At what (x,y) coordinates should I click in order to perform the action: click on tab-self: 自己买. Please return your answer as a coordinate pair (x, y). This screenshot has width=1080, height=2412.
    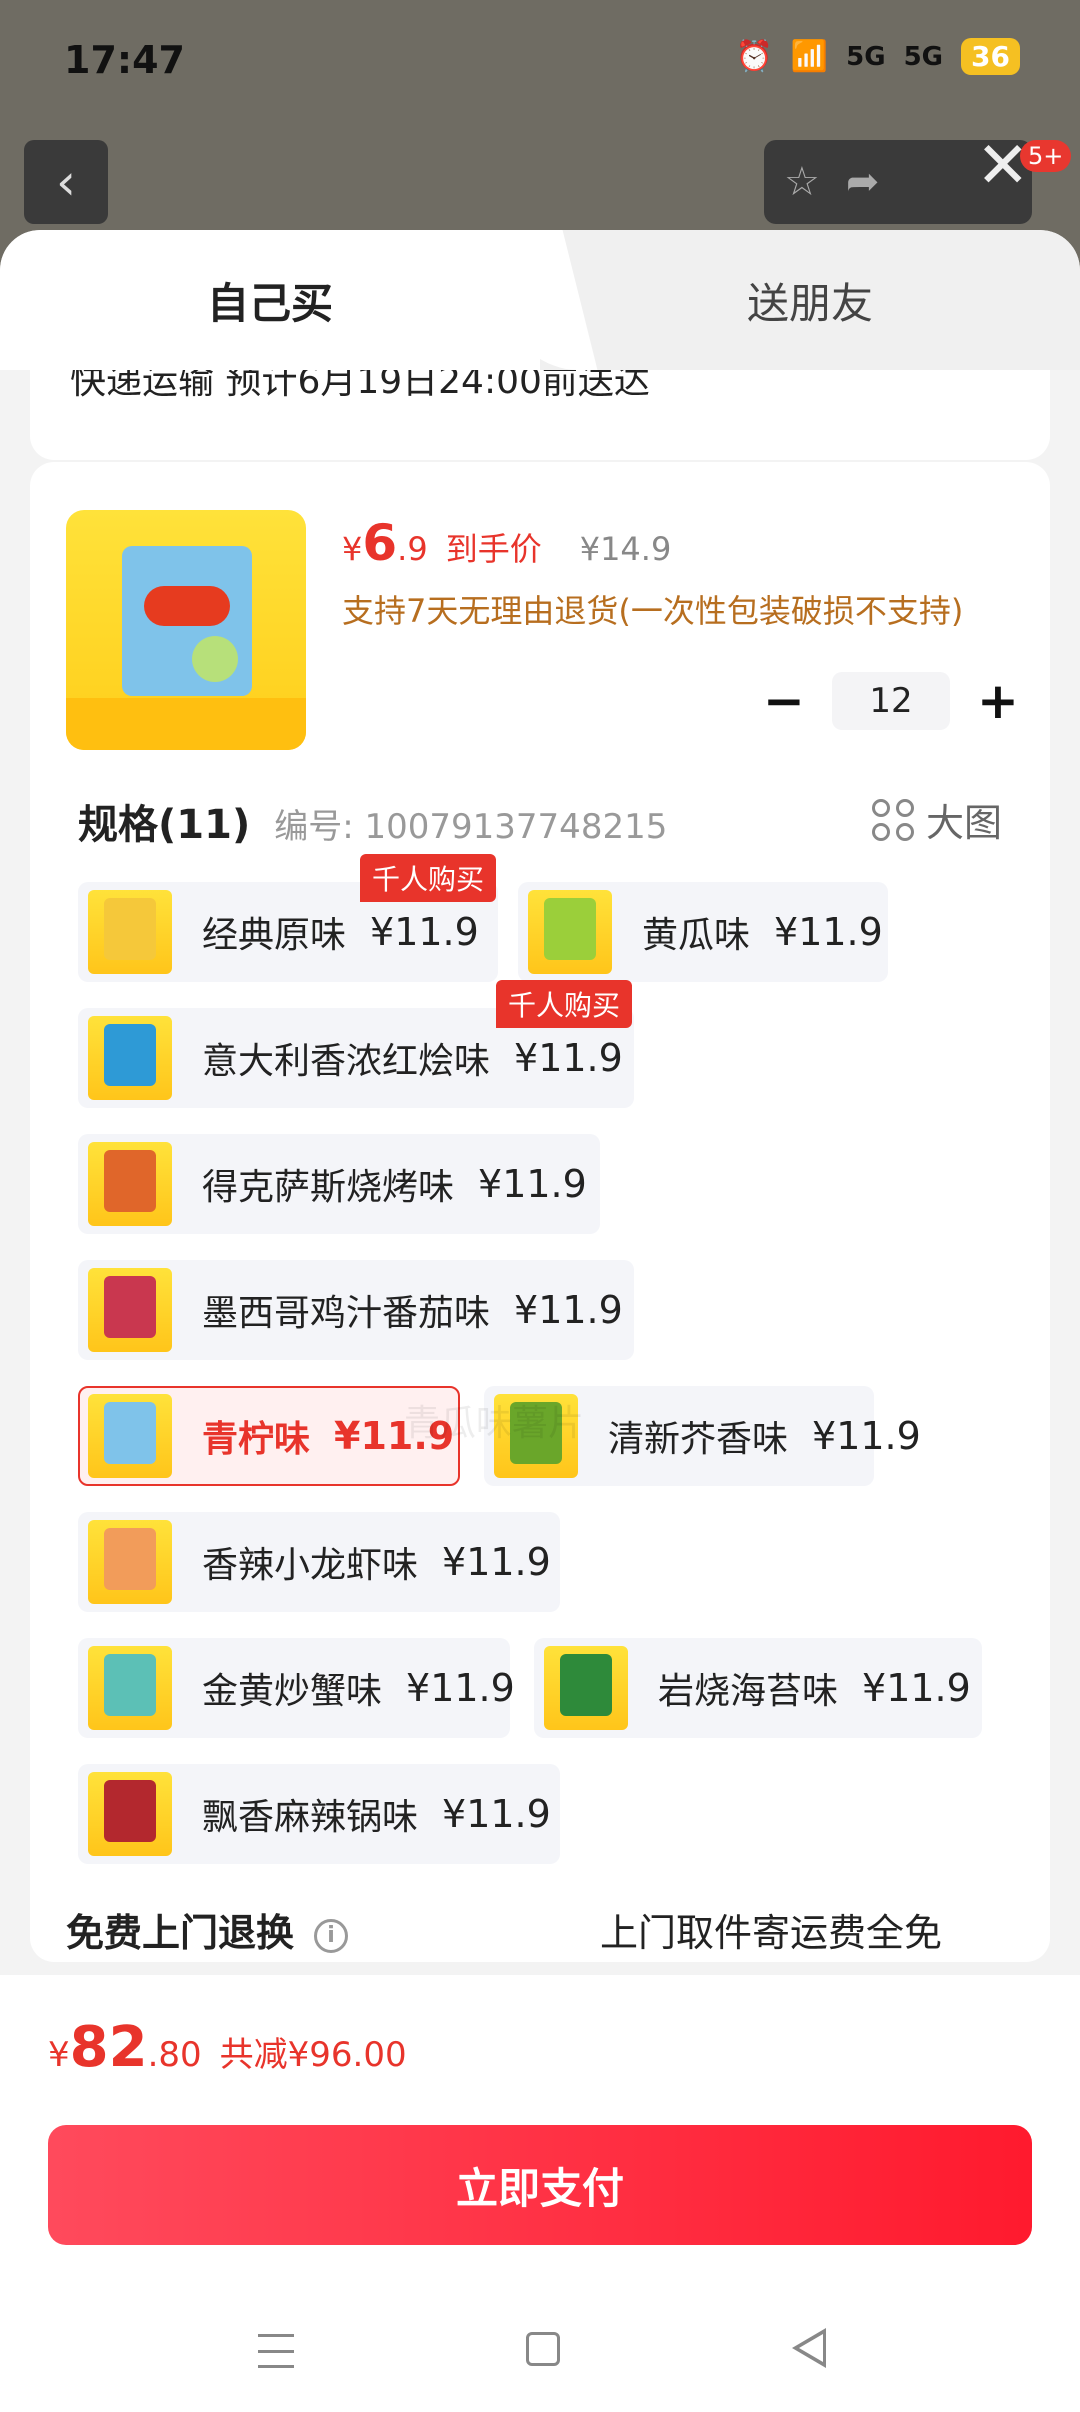
    Looking at the image, I should click on (270, 300).